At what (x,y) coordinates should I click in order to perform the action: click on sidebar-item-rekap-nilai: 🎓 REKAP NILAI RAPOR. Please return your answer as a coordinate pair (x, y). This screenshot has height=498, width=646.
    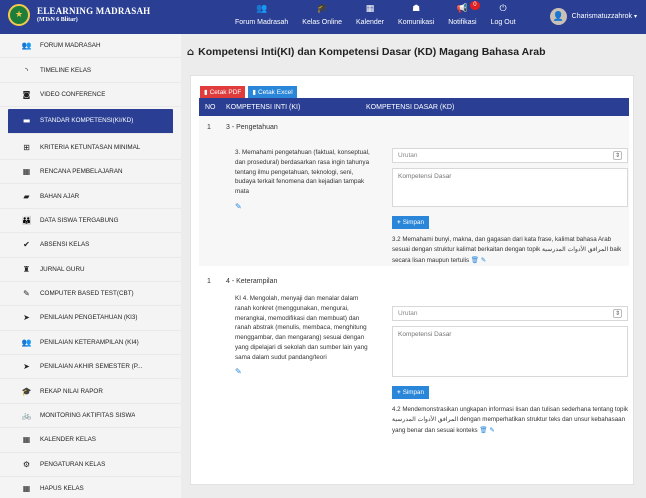
    Looking at the image, I should click on (90, 391).